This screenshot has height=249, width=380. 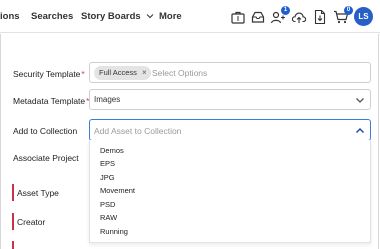 I want to click on cart-icon: 0, so click(x=343, y=15).